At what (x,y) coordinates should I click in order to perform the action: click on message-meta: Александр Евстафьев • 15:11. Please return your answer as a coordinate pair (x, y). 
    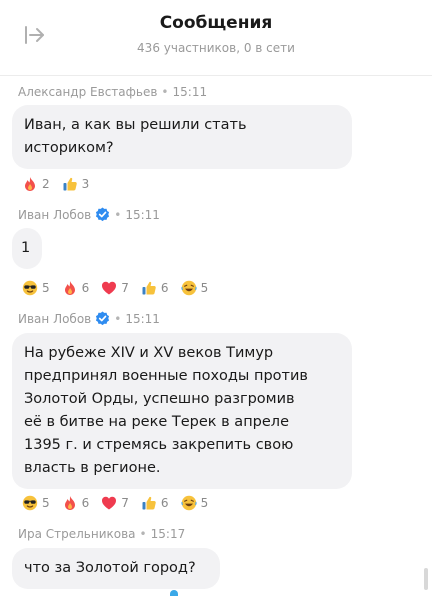
    Looking at the image, I should click on (112, 92).